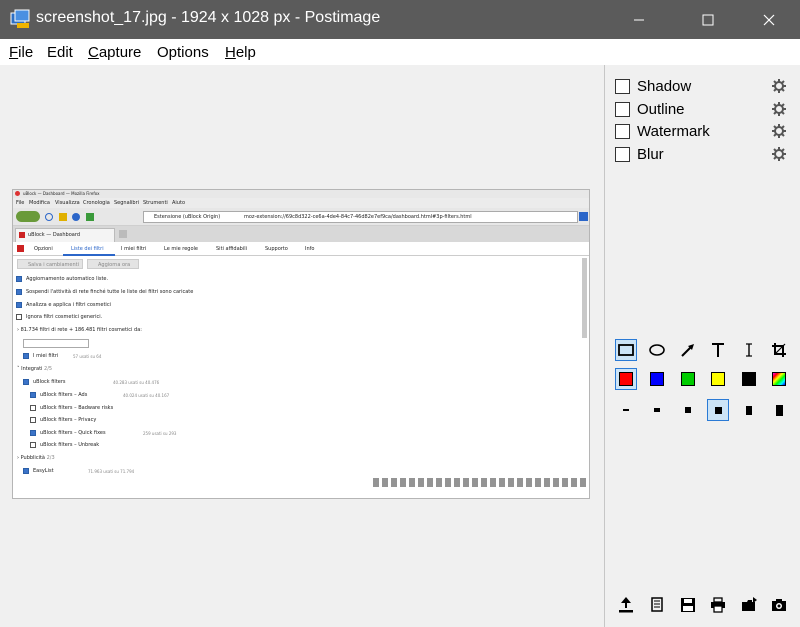  Describe the element at coordinates (718, 379) in the screenshot. I see `color-yellow` at that location.